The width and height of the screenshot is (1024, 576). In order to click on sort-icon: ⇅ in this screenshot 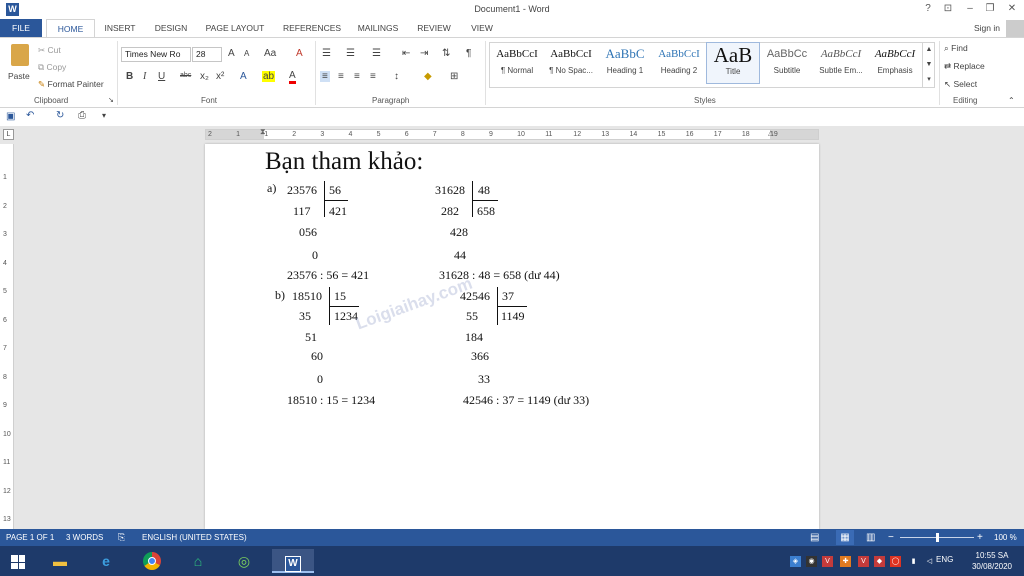, I will do `click(446, 53)`.